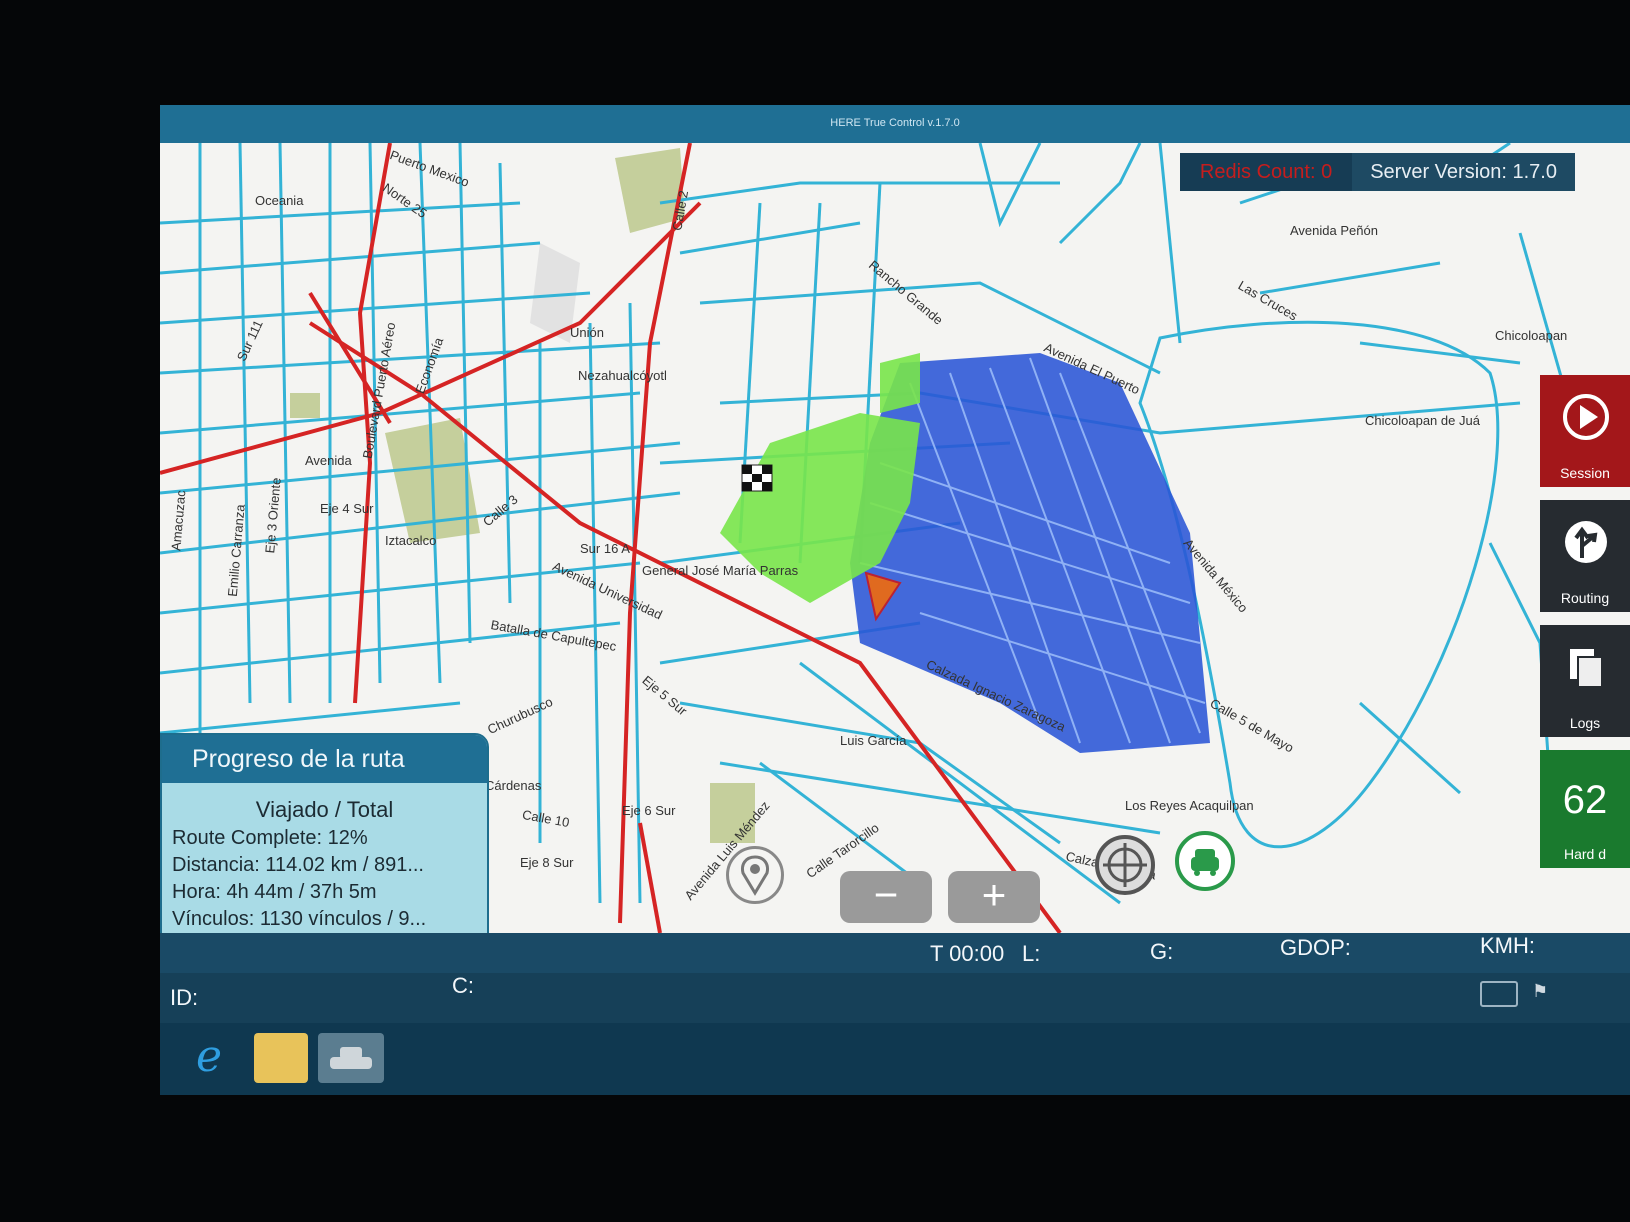 The height and width of the screenshot is (1222, 1630). I want to click on location-pin-button, so click(755, 875).